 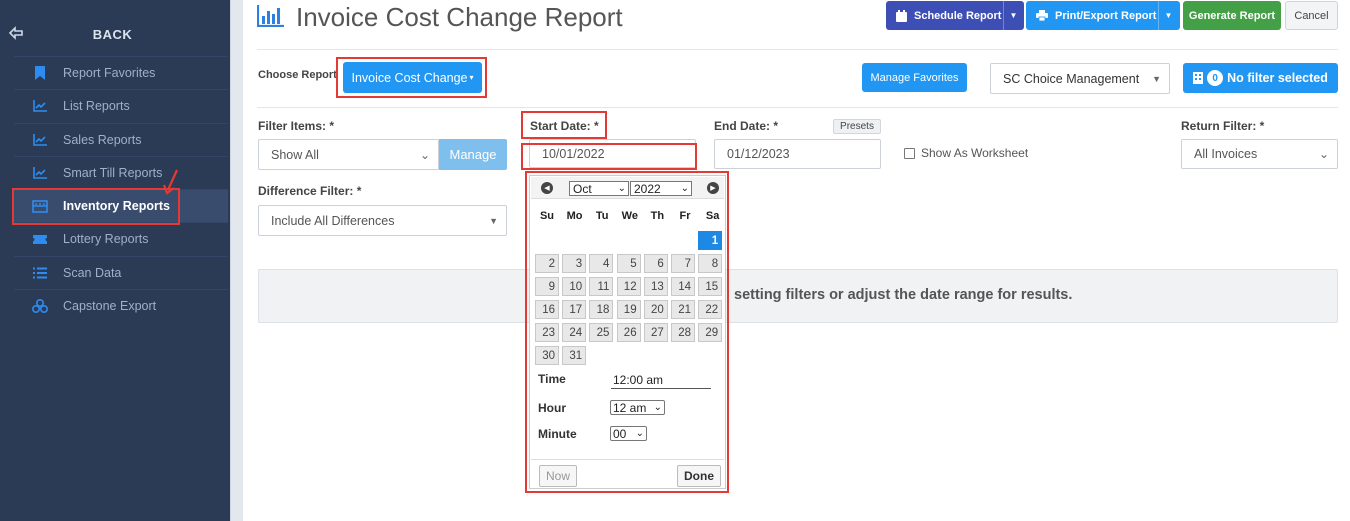 What do you see at coordinates (1277, 78) in the screenshot?
I see `filter-status-label: No filter selected` at bounding box center [1277, 78].